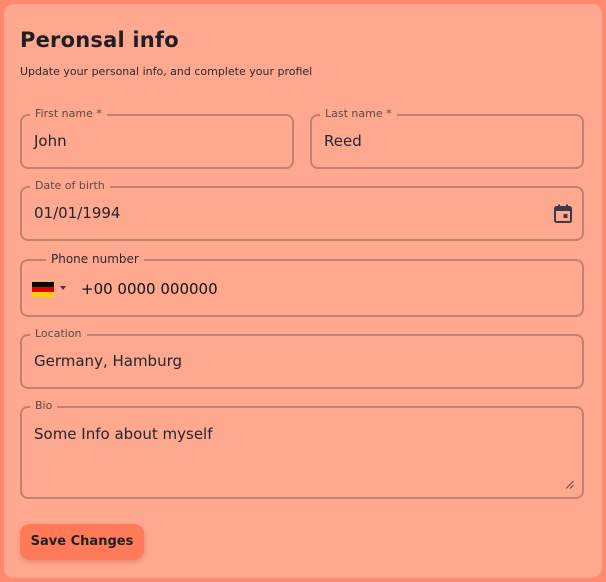 The height and width of the screenshot is (582, 606). I want to click on phone-number-field: Phone number +00 0000 000000, so click(302, 284).